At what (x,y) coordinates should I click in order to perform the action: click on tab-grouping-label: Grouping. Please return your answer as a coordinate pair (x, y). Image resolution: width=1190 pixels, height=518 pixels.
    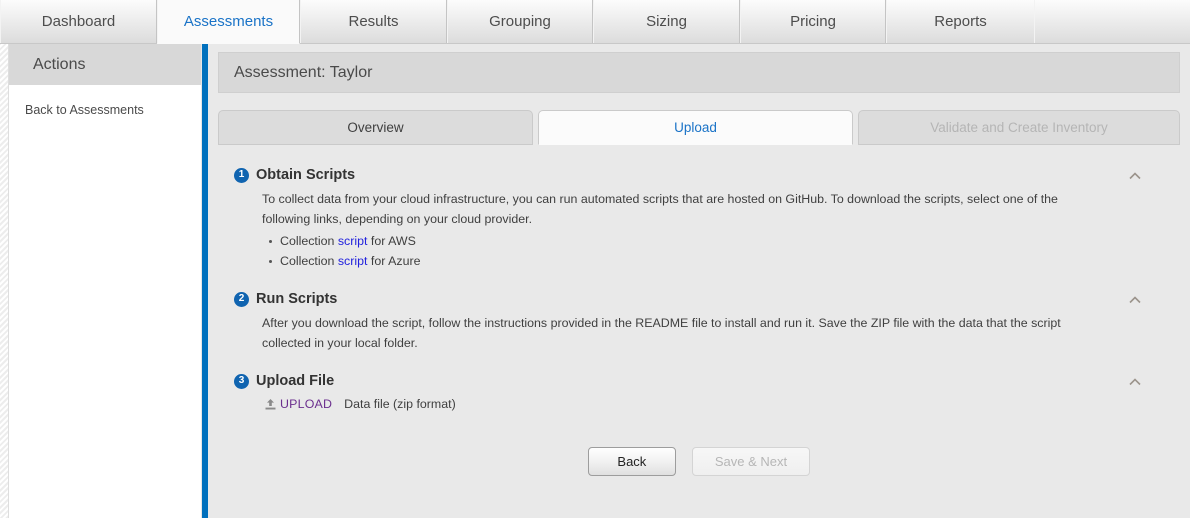
    Looking at the image, I should click on (520, 21).